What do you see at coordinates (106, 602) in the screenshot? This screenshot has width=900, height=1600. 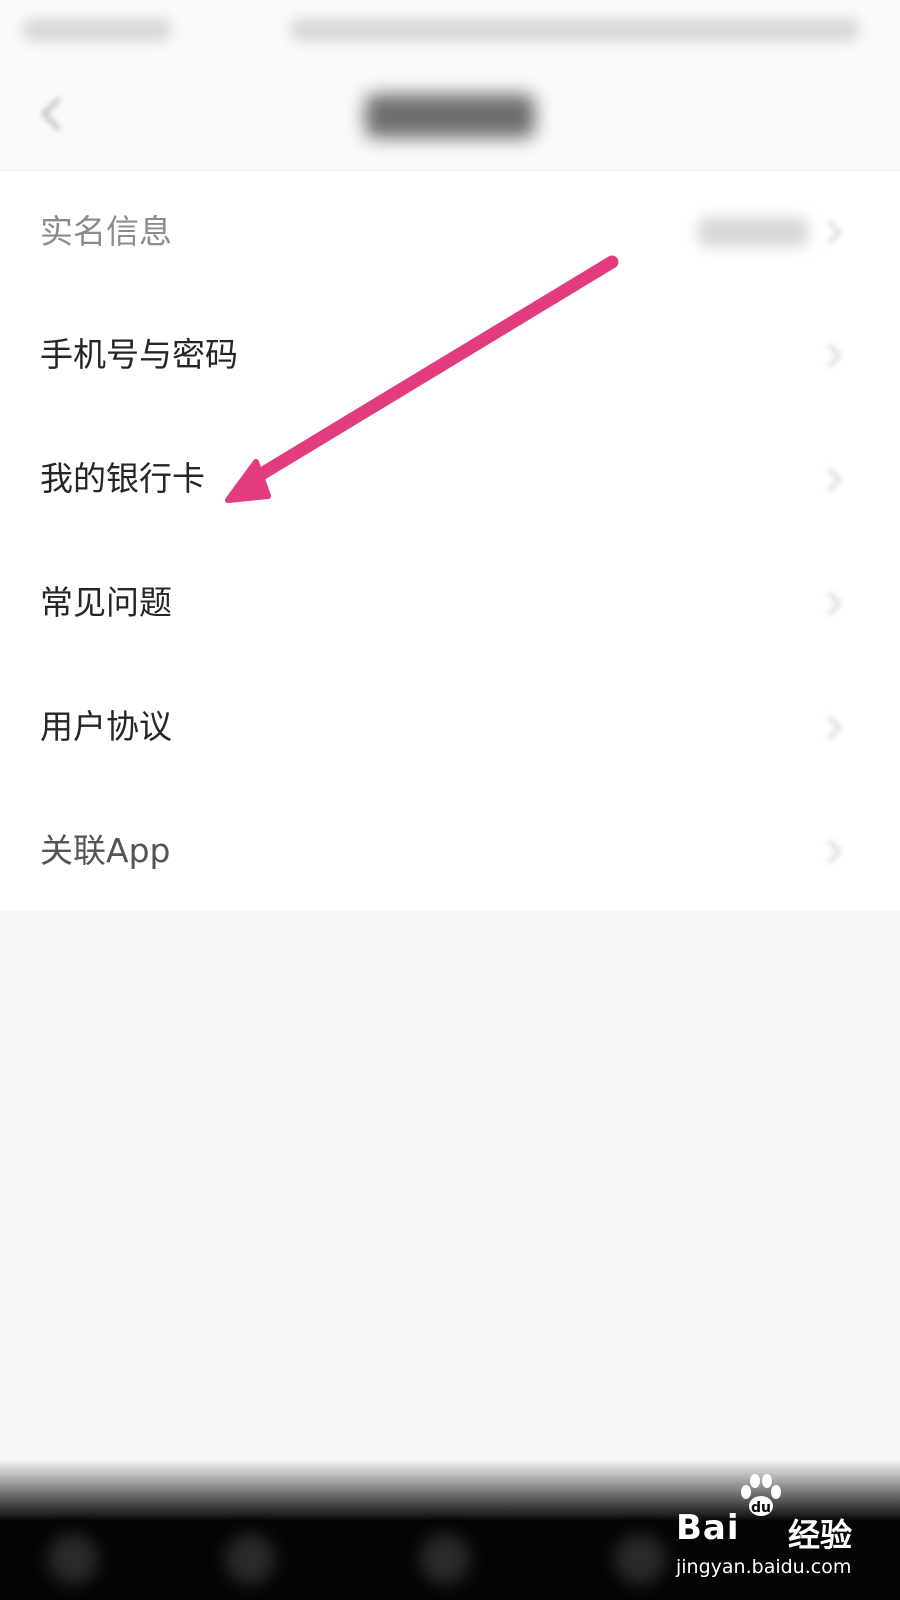 I see `menu-item-label: 常见问题` at bounding box center [106, 602].